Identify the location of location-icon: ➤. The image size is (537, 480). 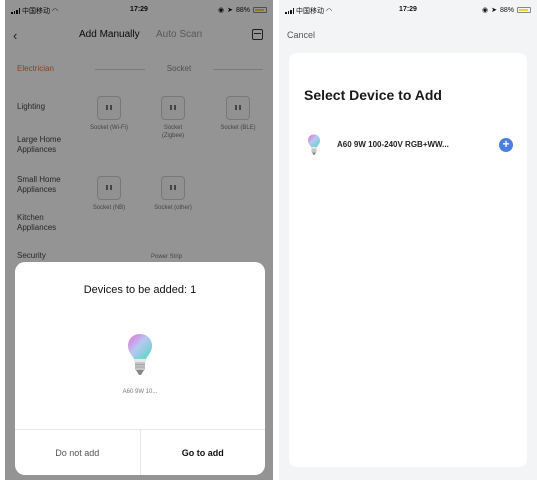
(494, 10).